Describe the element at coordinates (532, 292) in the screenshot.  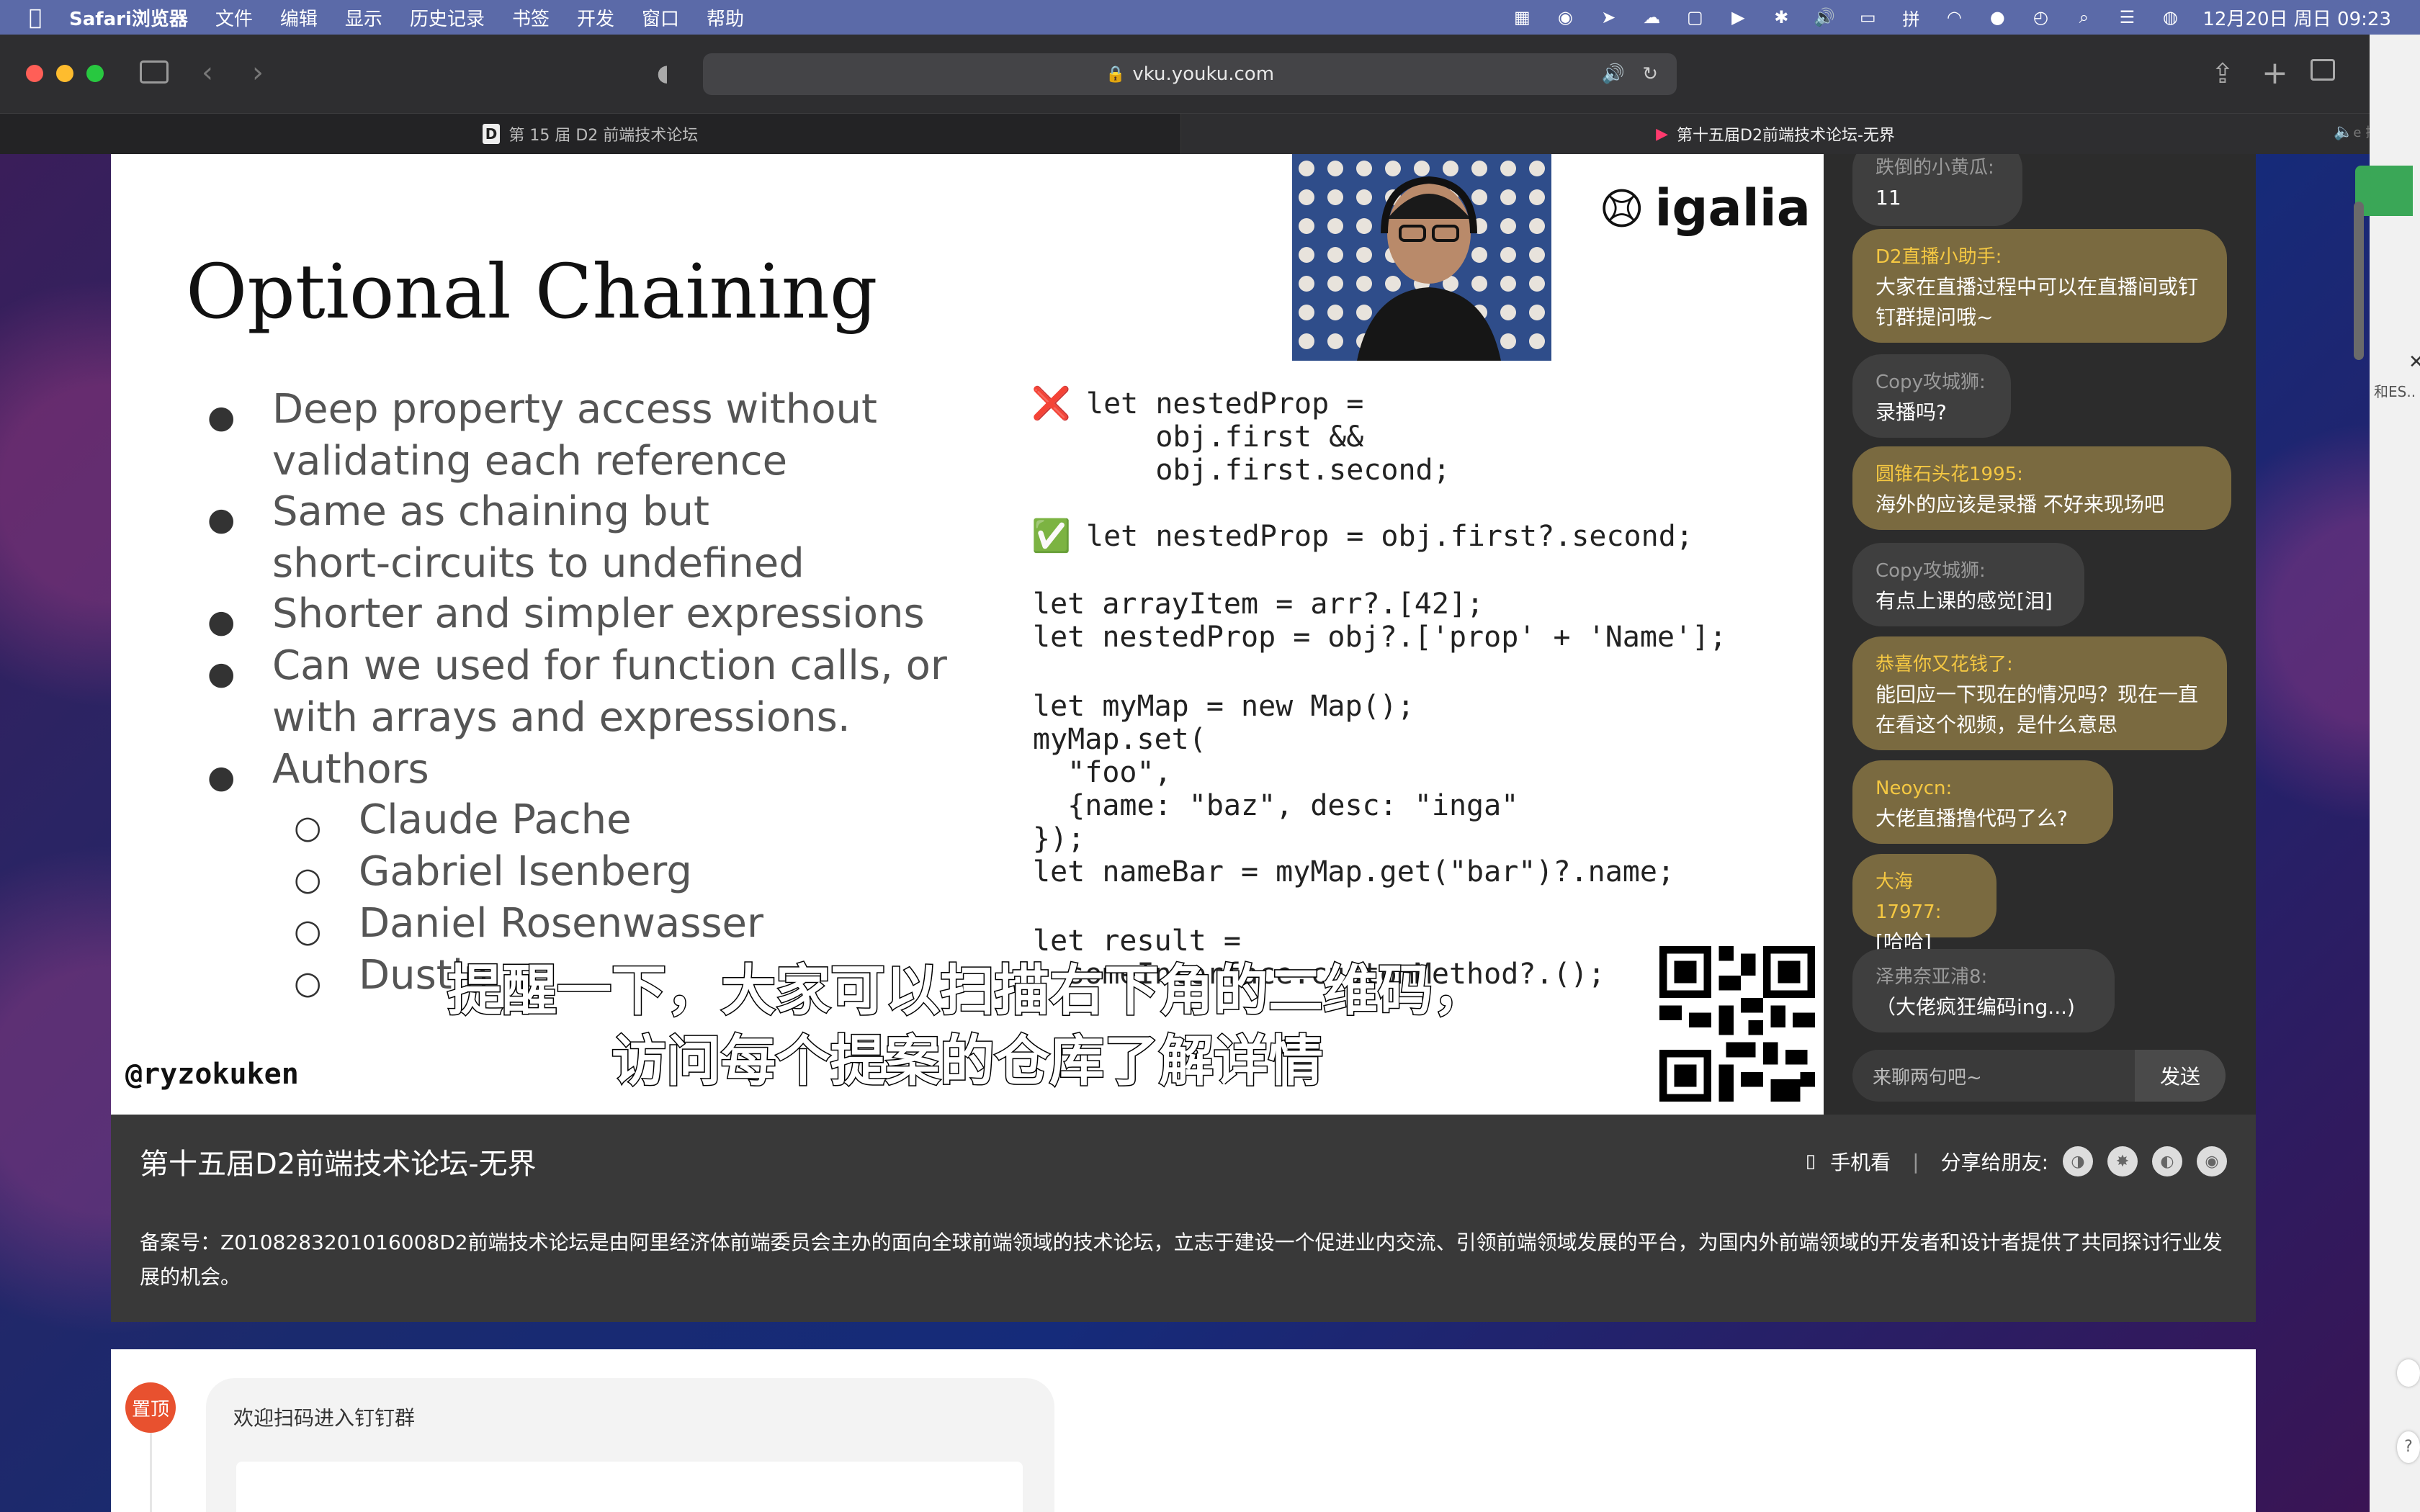
I see `slide-title: Optional Chaining` at that location.